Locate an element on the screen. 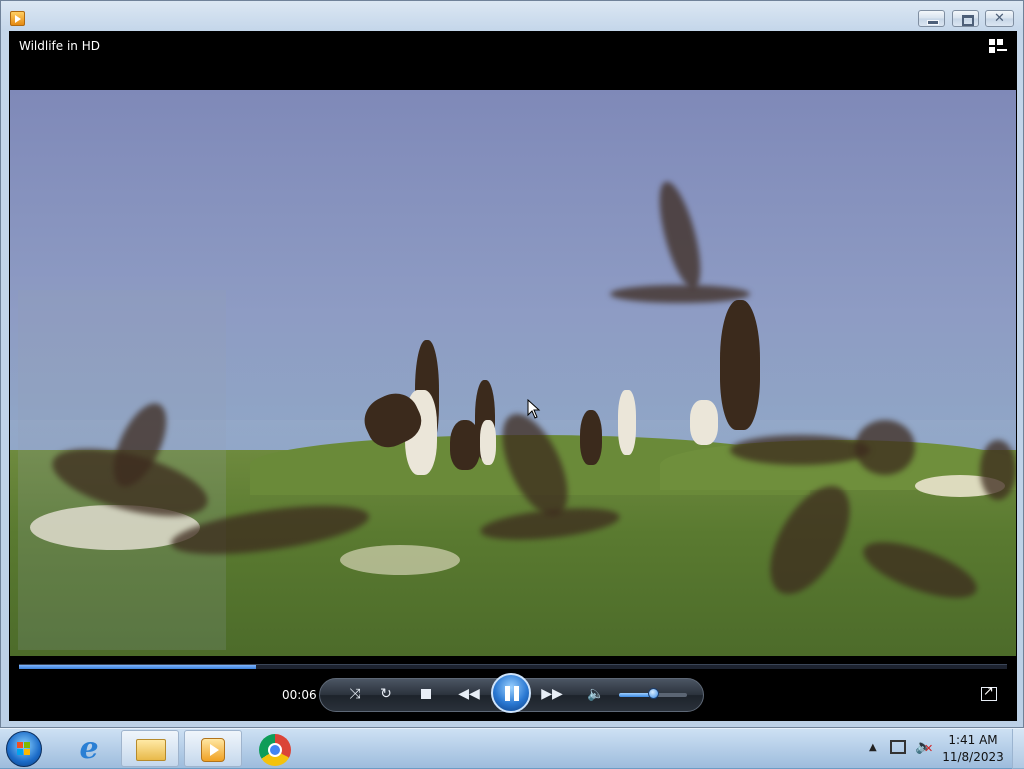 The height and width of the screenshot is (769, 1024). repeat-icon: ↻ is located at coordinates (386, 694).